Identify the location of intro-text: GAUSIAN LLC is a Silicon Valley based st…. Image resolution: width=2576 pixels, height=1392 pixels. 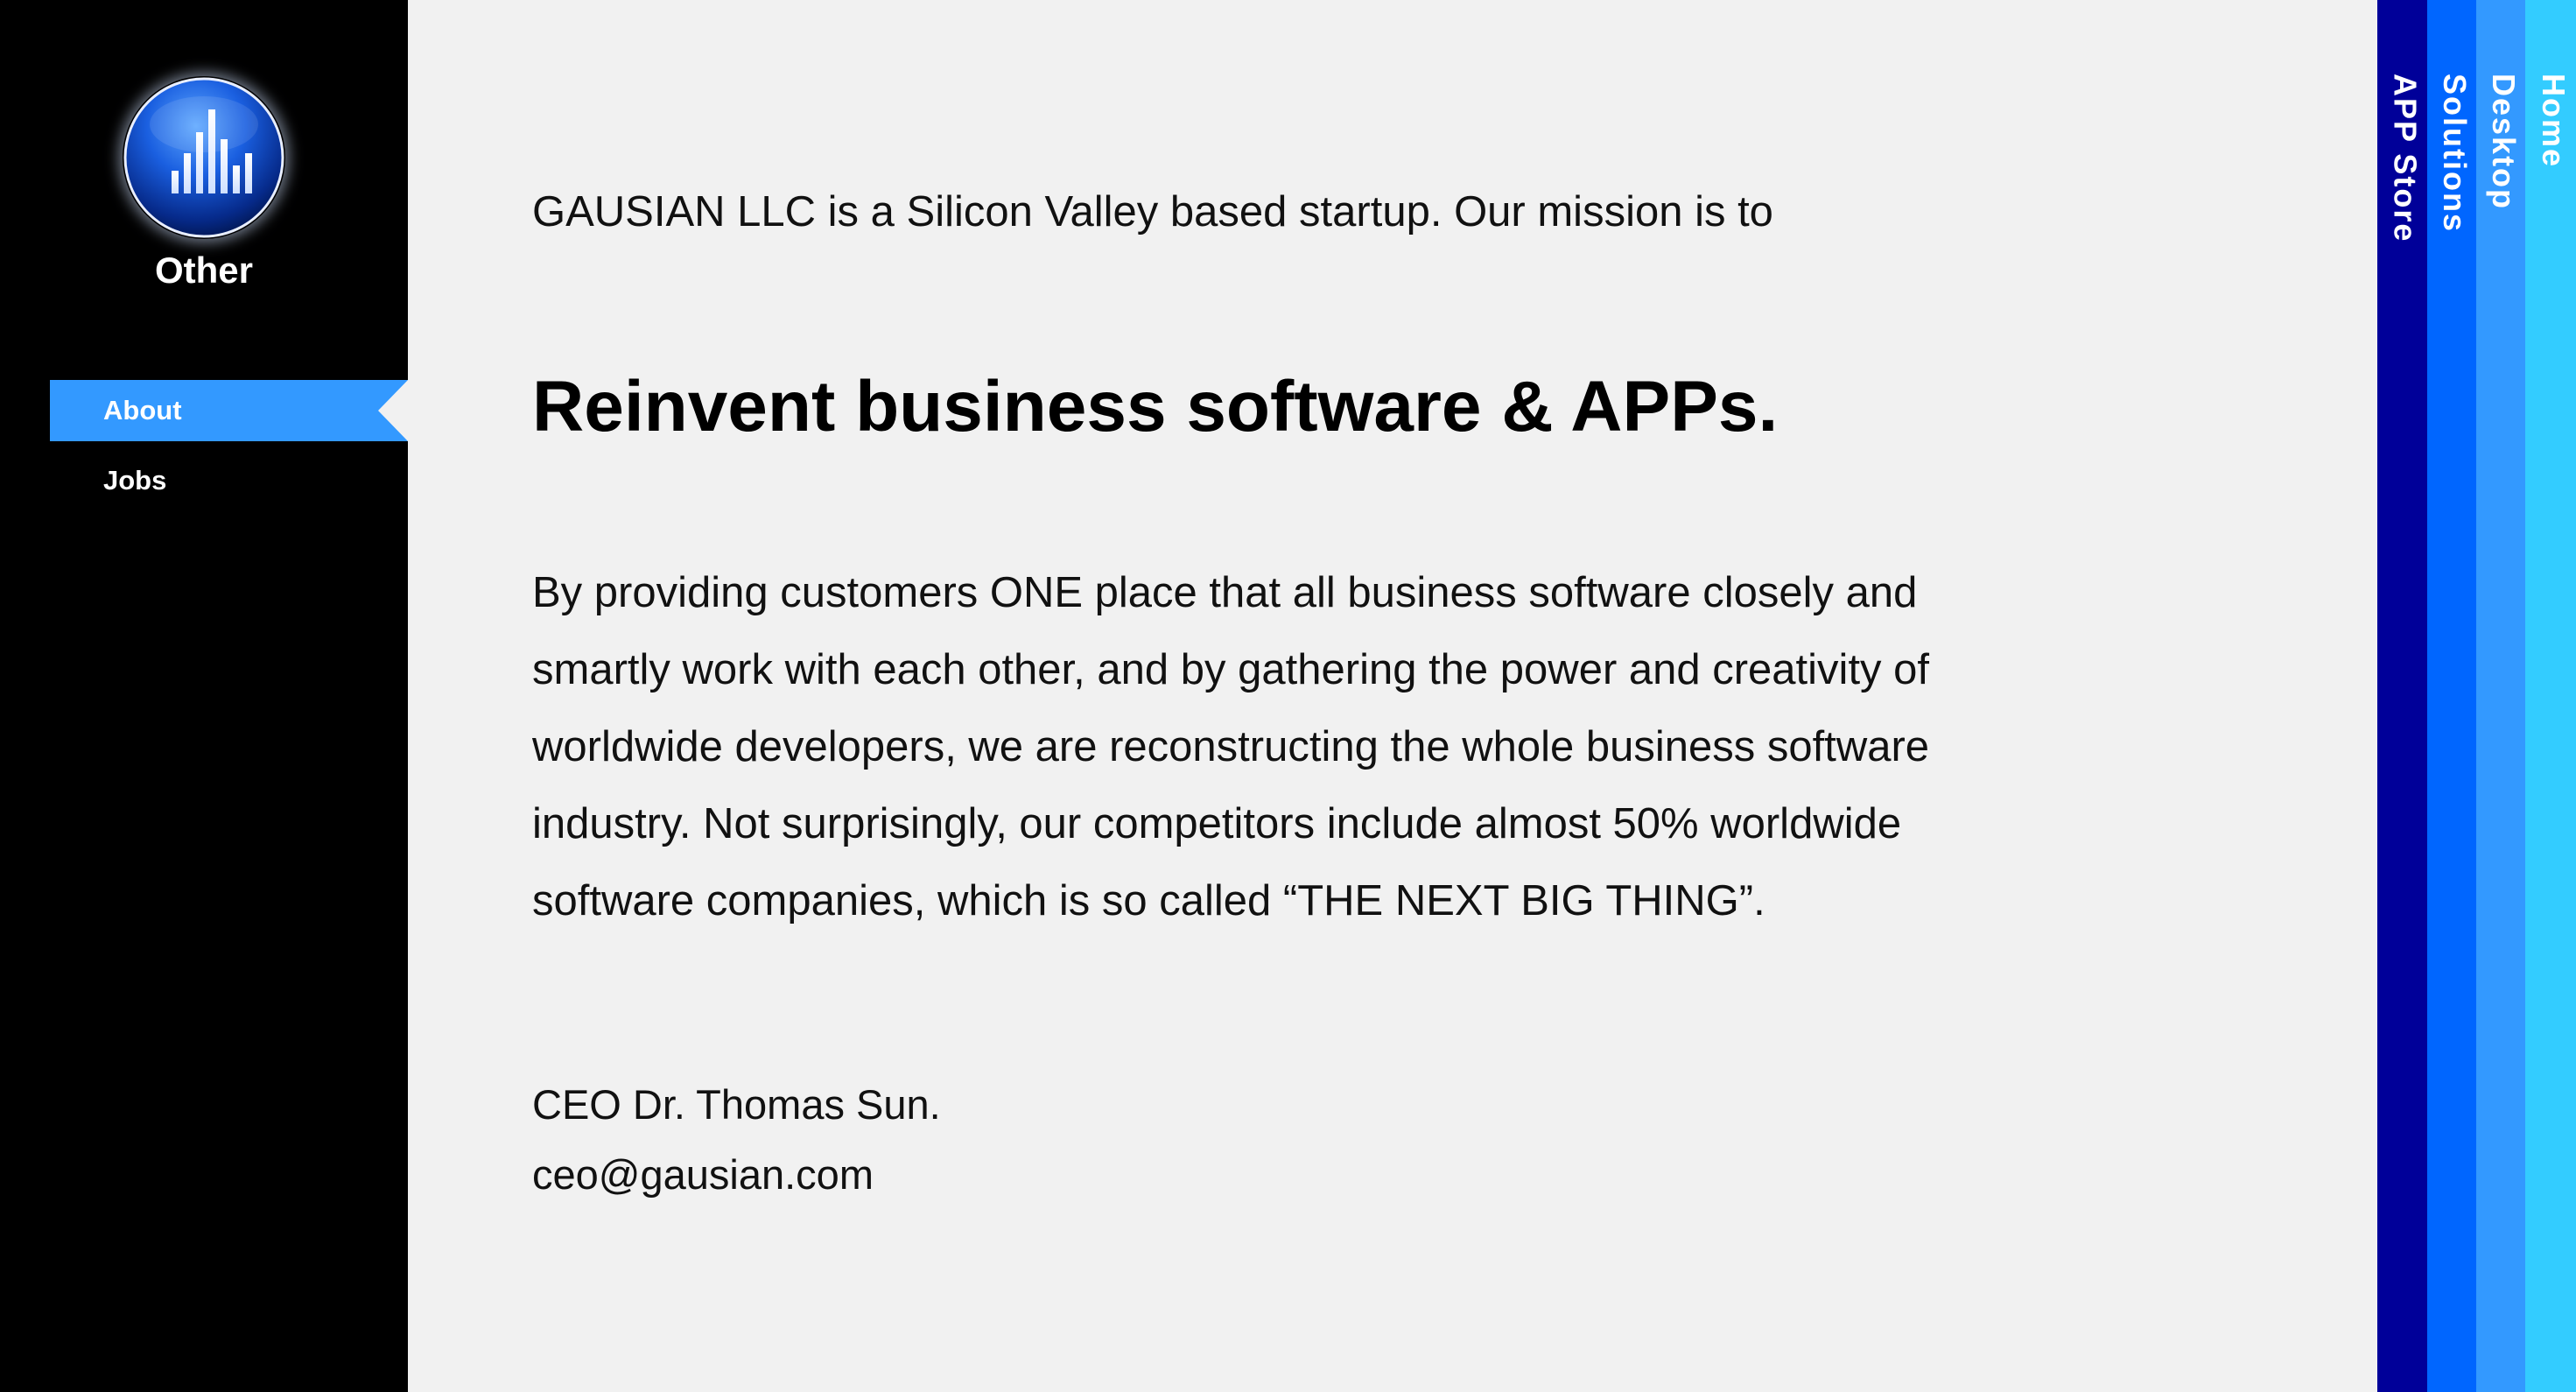
(1152, 212).